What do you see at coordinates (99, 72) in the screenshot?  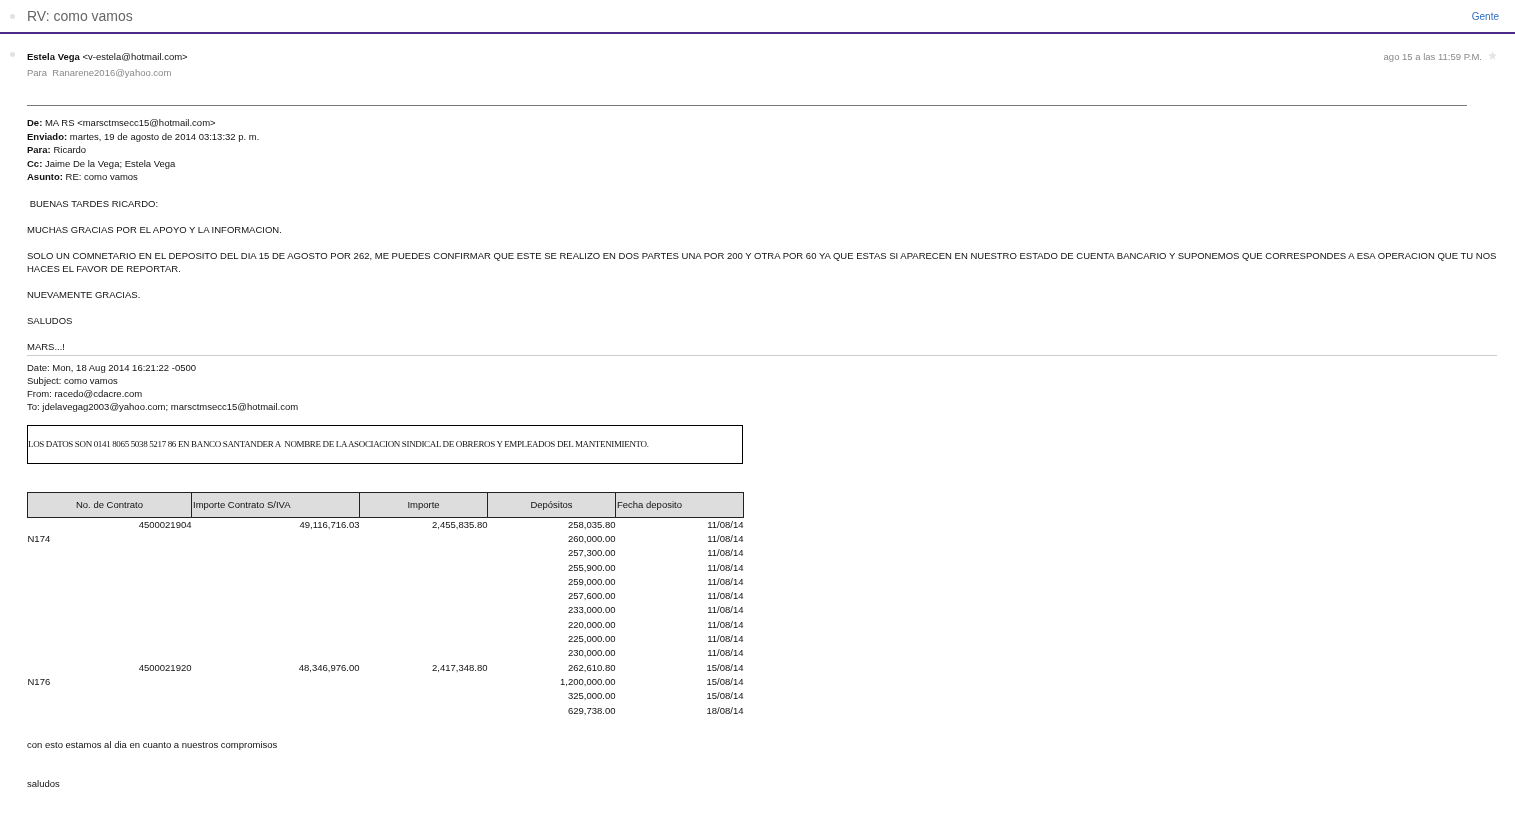 I see `recipient-line: Para Ranarene2016@yahoo.com` at bounding box center [99, 72].